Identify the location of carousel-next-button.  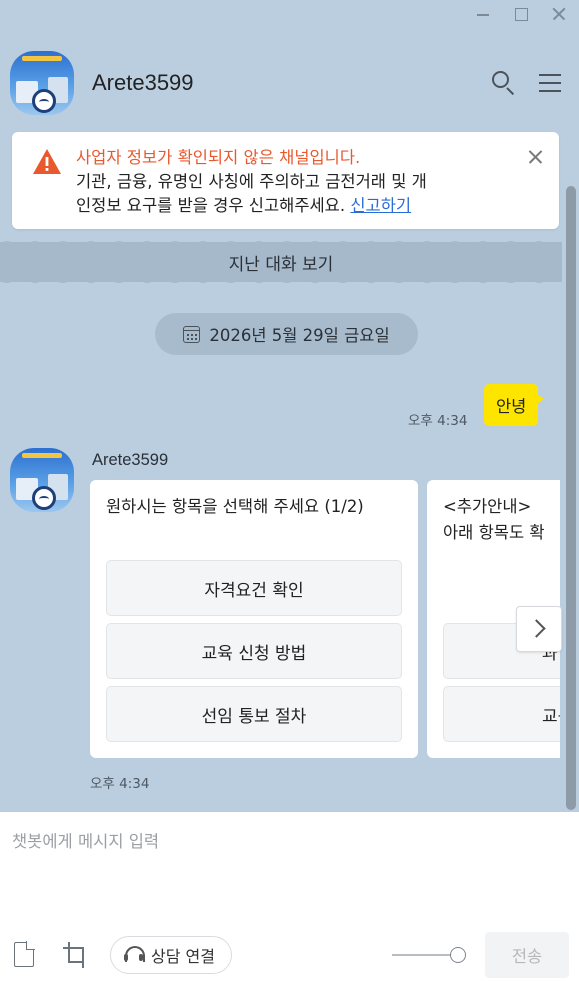
(539, 629).